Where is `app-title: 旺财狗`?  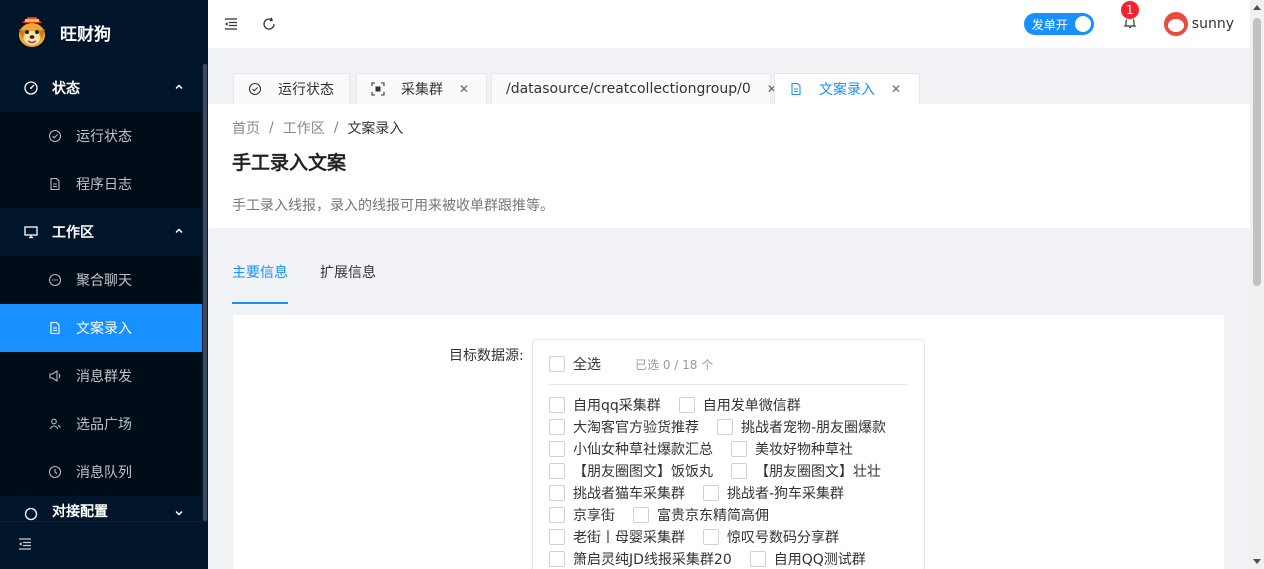 app-title: 旺财狗 is located at coordinates (85, 34).